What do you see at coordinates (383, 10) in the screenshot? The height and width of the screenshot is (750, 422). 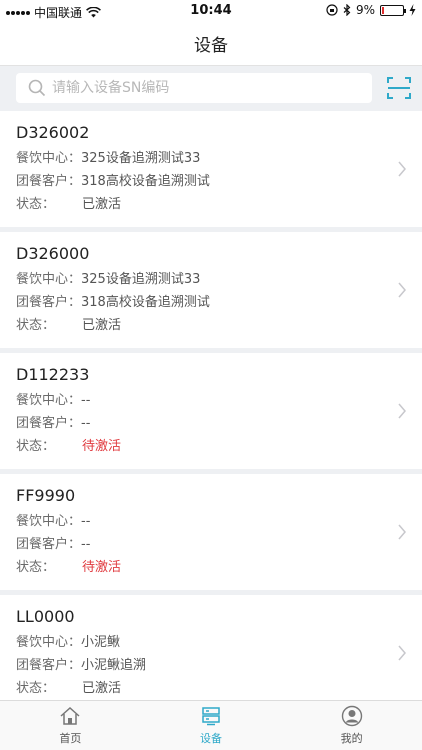 I see `battery-level` at bounding box center [383, 10].